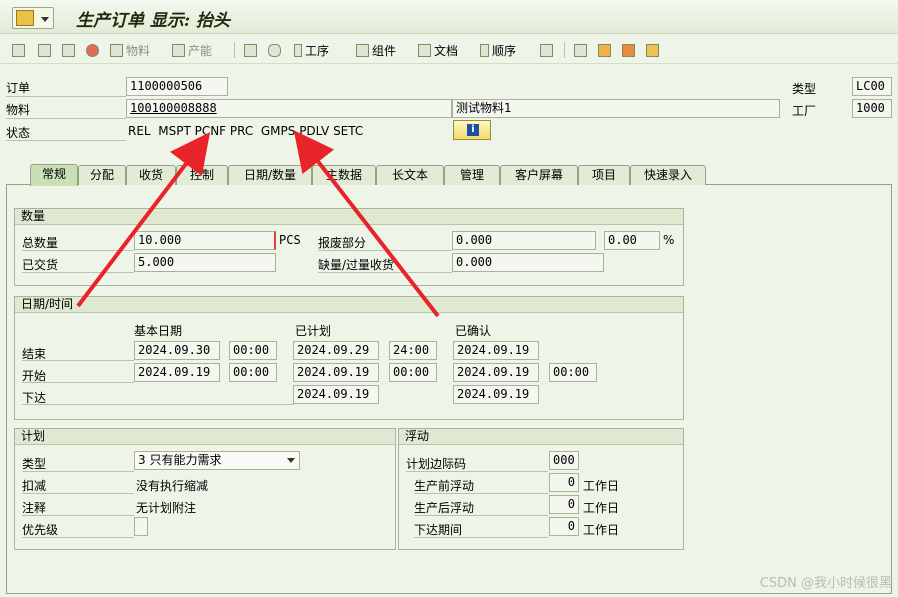  I want to click on tab-control: 控制, so click(202, 175).